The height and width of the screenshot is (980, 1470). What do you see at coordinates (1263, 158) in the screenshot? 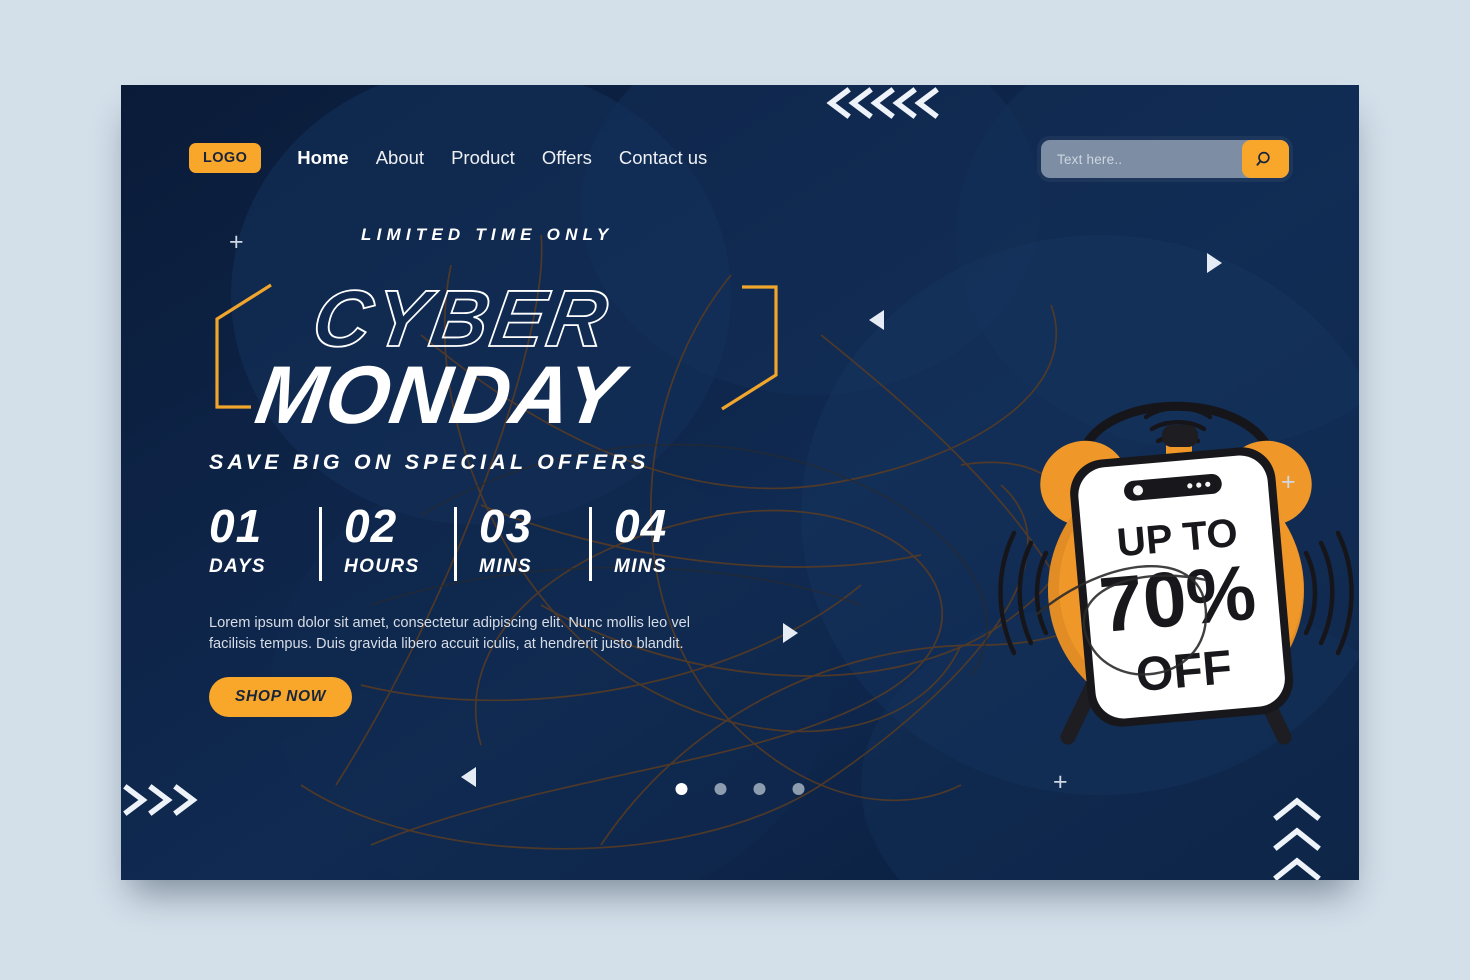
I see `search-icon` at bounding box center [1263, 158].